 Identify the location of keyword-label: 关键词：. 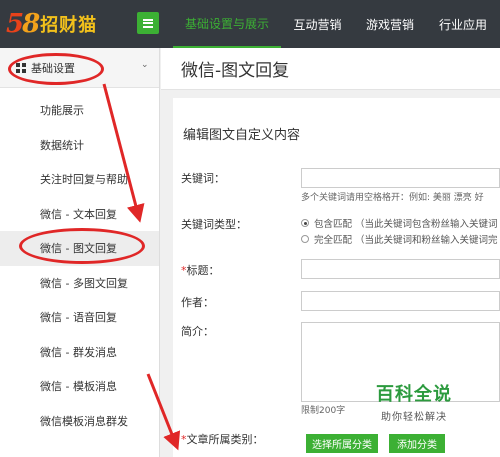
(203, 178).